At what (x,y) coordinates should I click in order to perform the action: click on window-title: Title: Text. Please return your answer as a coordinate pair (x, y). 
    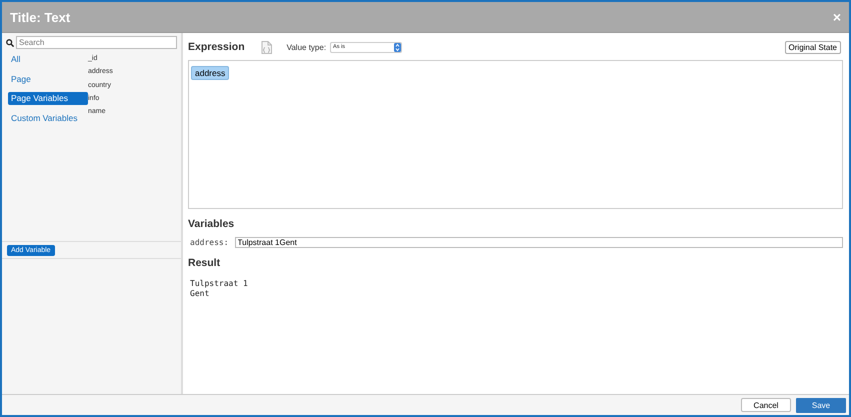
    Looking at the image, I should click on (41, 17).